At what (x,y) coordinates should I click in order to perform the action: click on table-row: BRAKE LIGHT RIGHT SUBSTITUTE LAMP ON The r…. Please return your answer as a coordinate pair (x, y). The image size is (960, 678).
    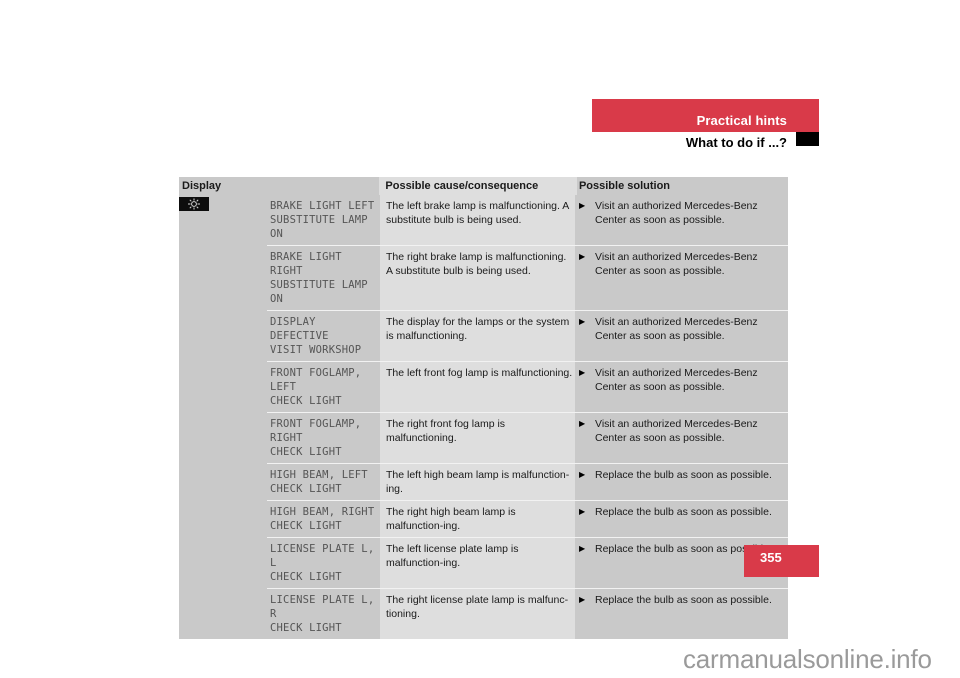
    Looking at the image, I should click on (483, 277).